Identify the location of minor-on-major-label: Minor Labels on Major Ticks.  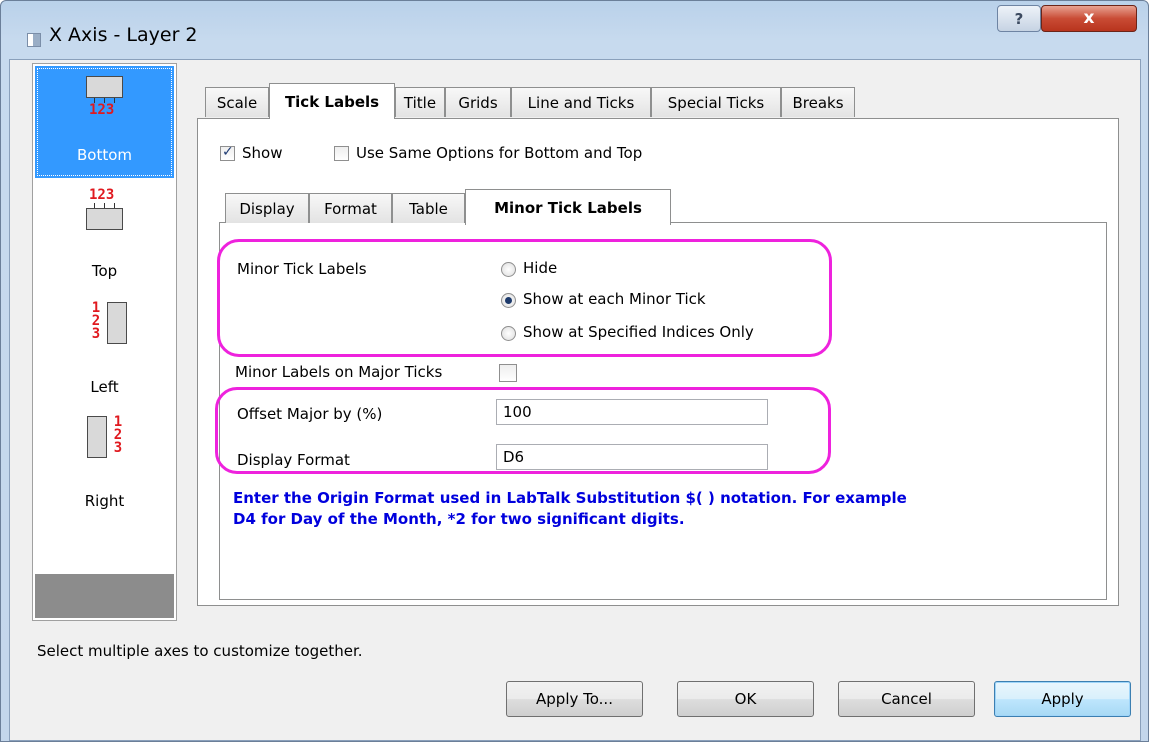
(339, 372).